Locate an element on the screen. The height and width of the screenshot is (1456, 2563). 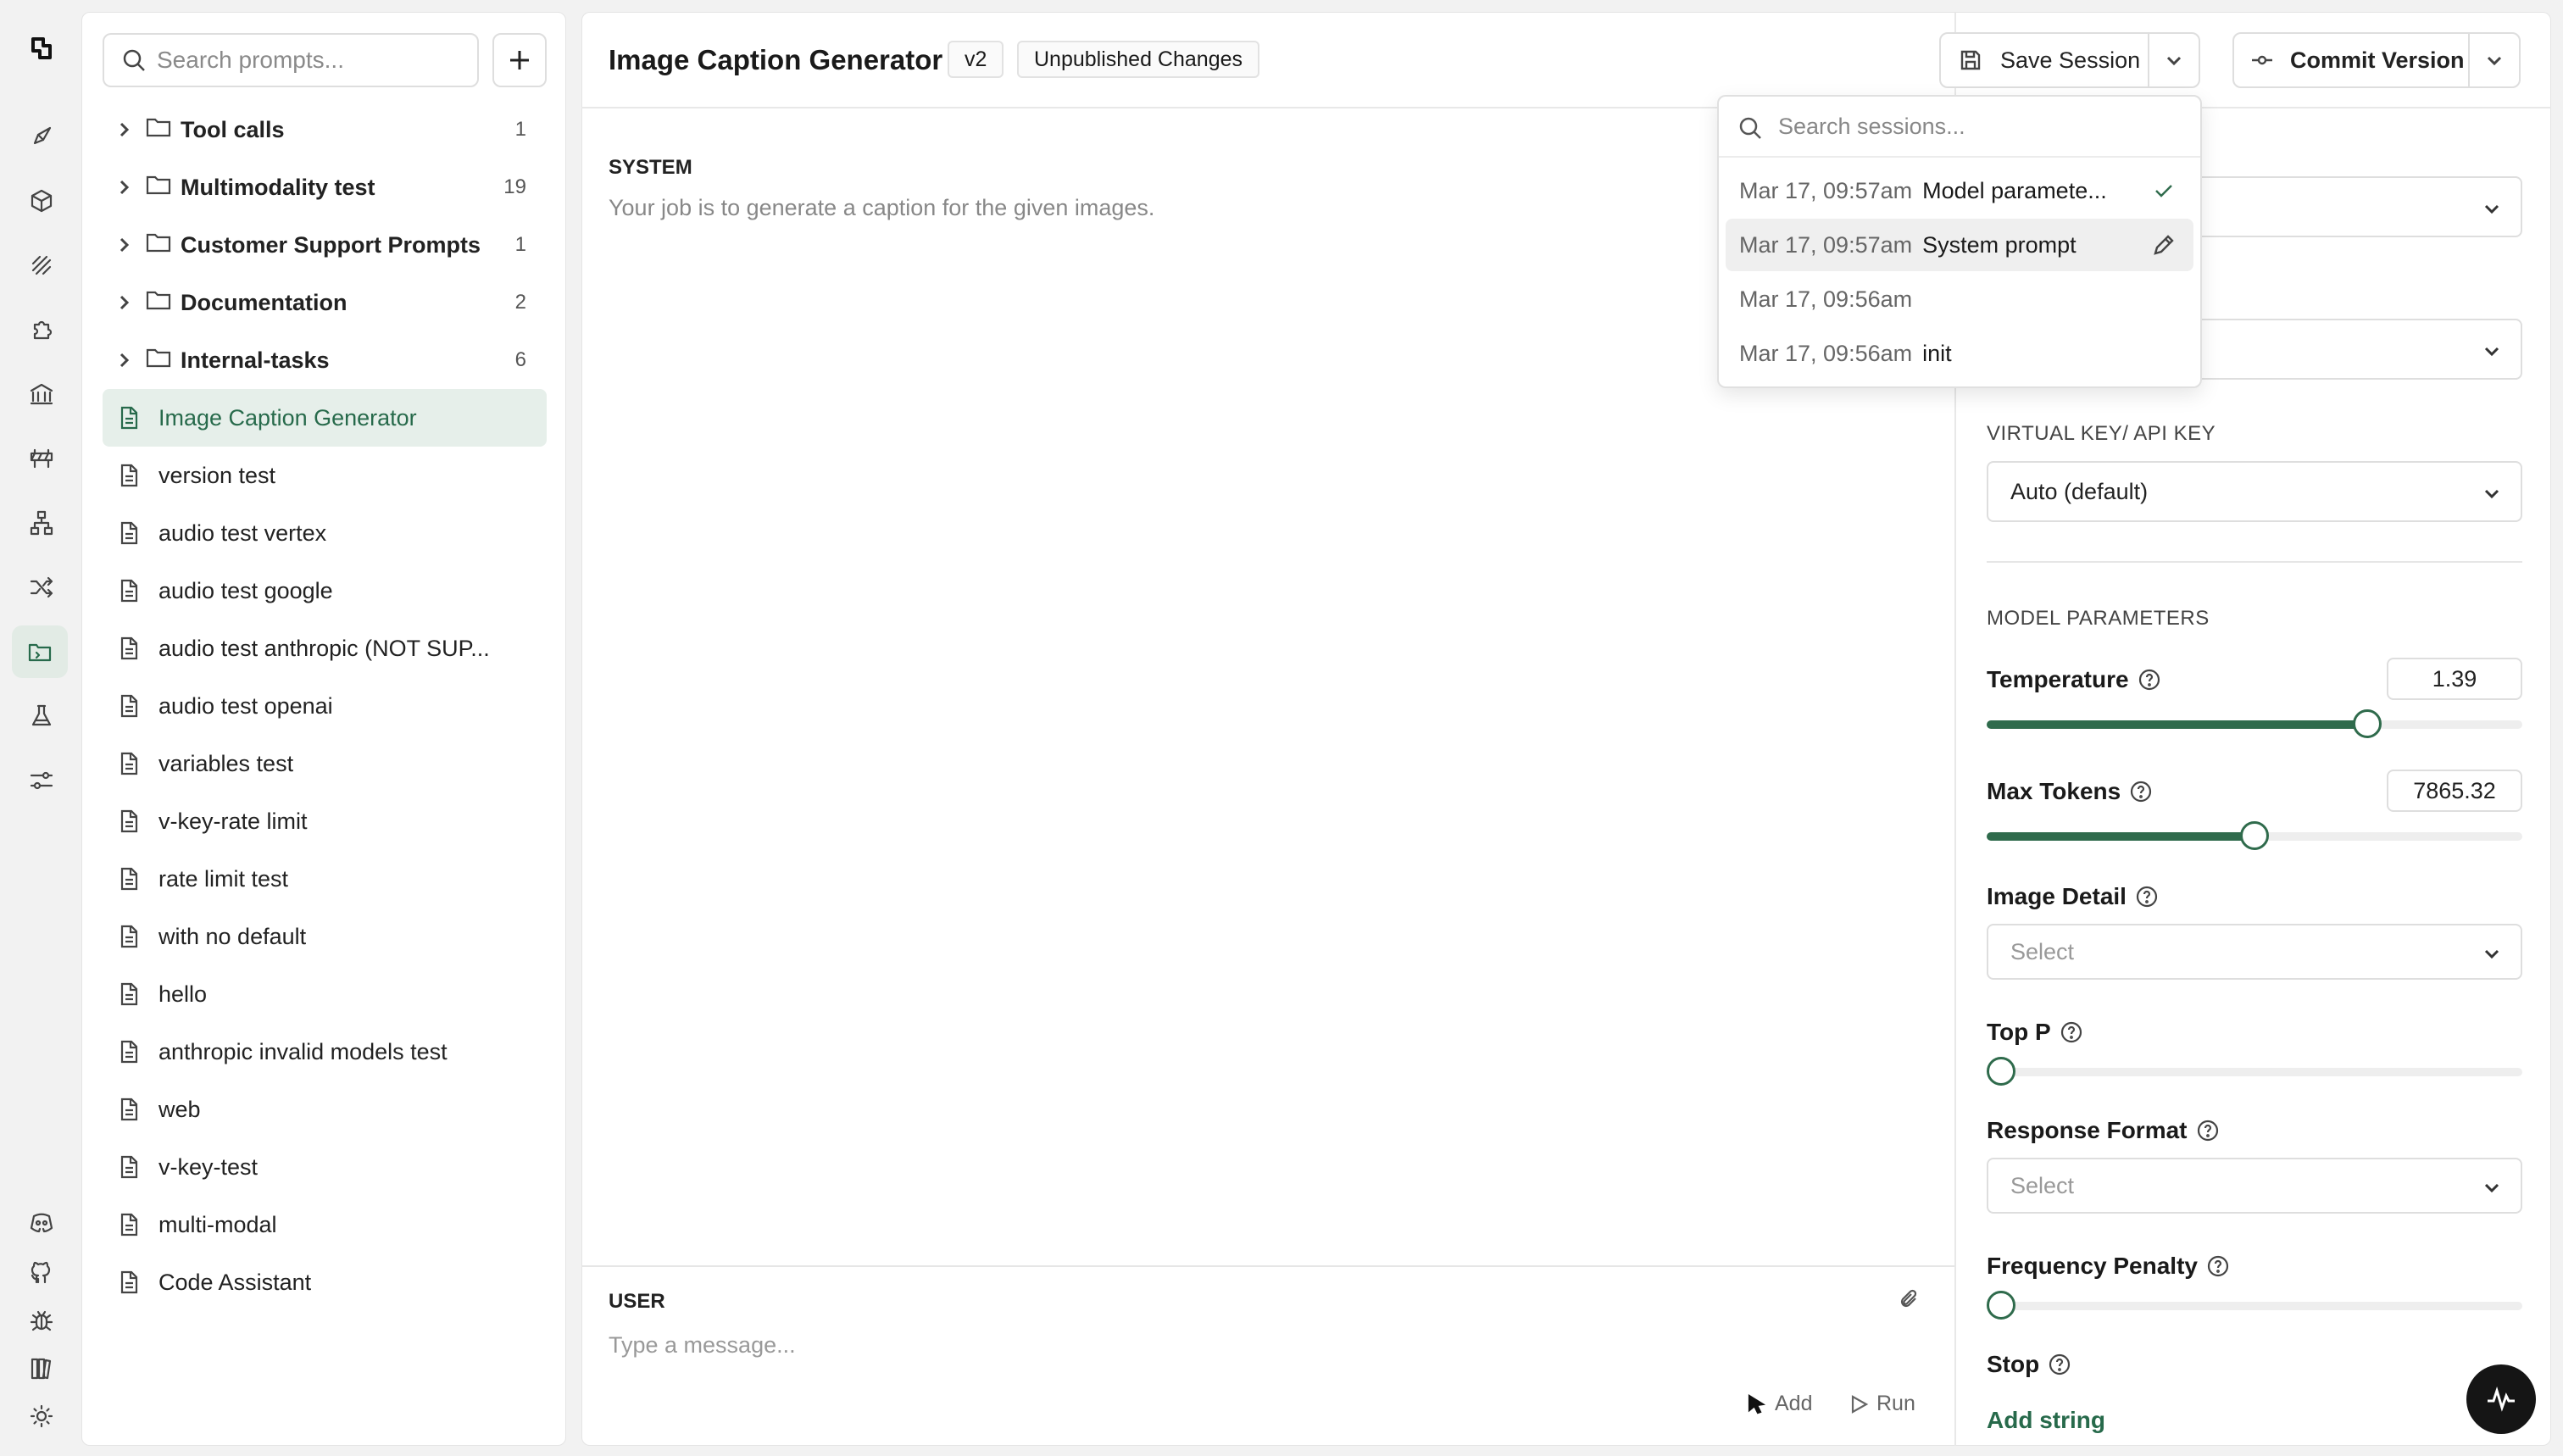
user-divider is located at coordinates (1267, 1266).